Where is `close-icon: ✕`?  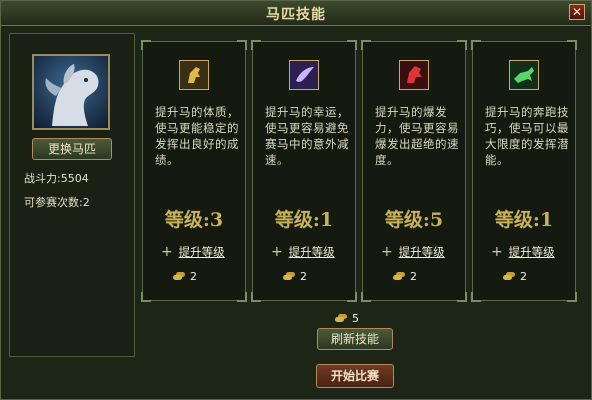 close-icon: ✕ is located at coordinates (577, 12).